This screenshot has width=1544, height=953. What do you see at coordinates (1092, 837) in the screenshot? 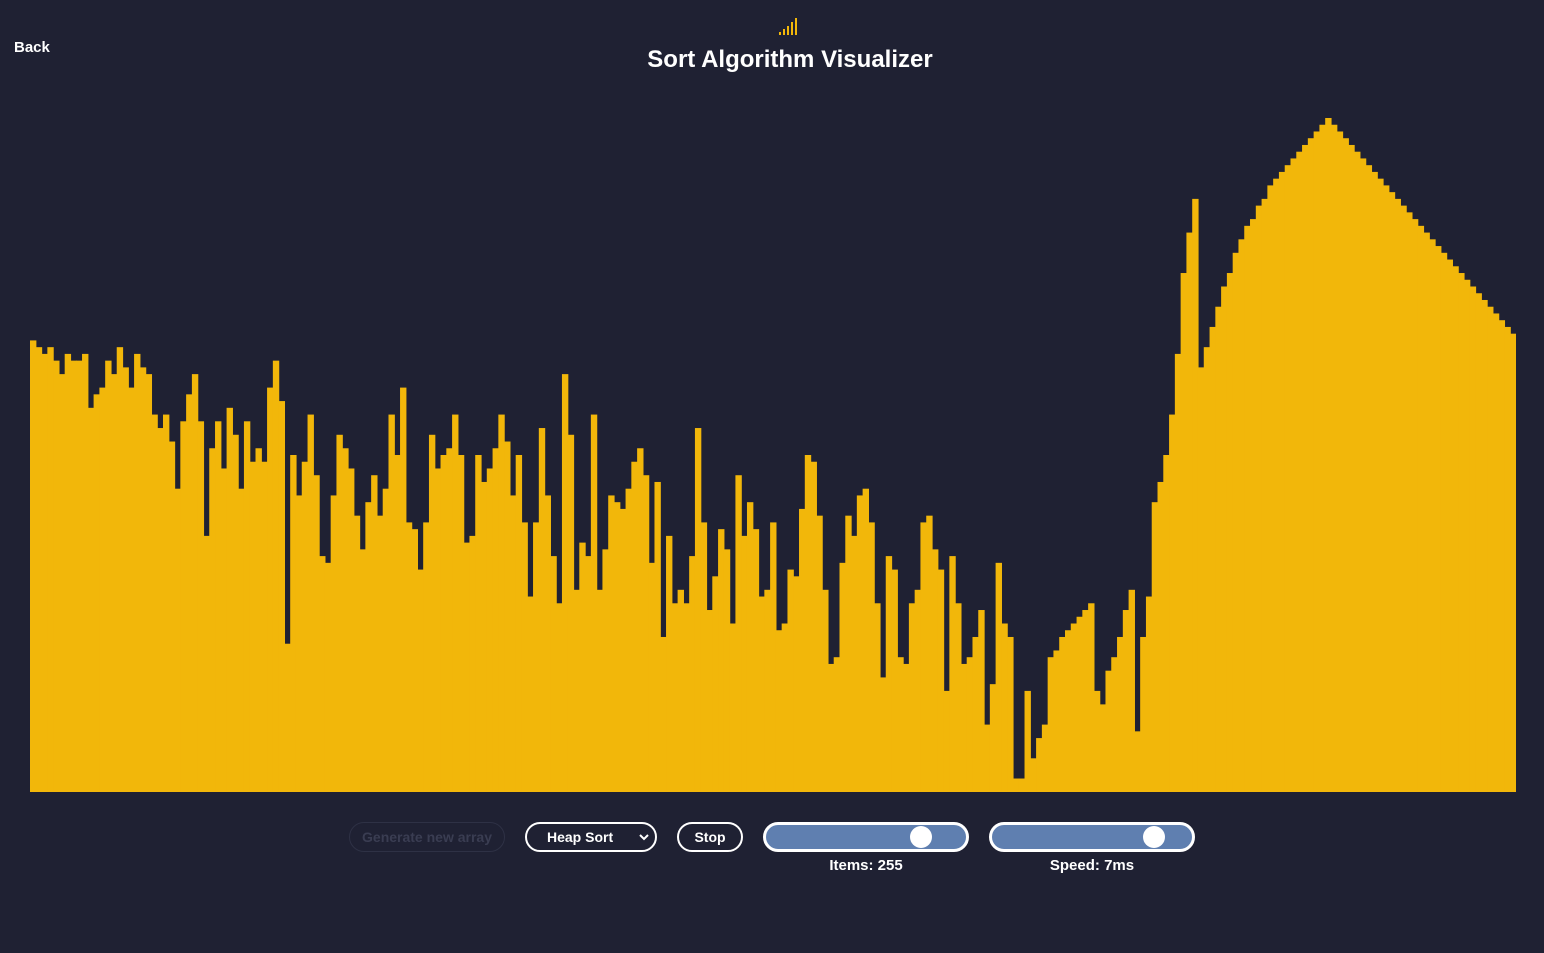
I see `speed-slider` at bounding box center [1092, 837].